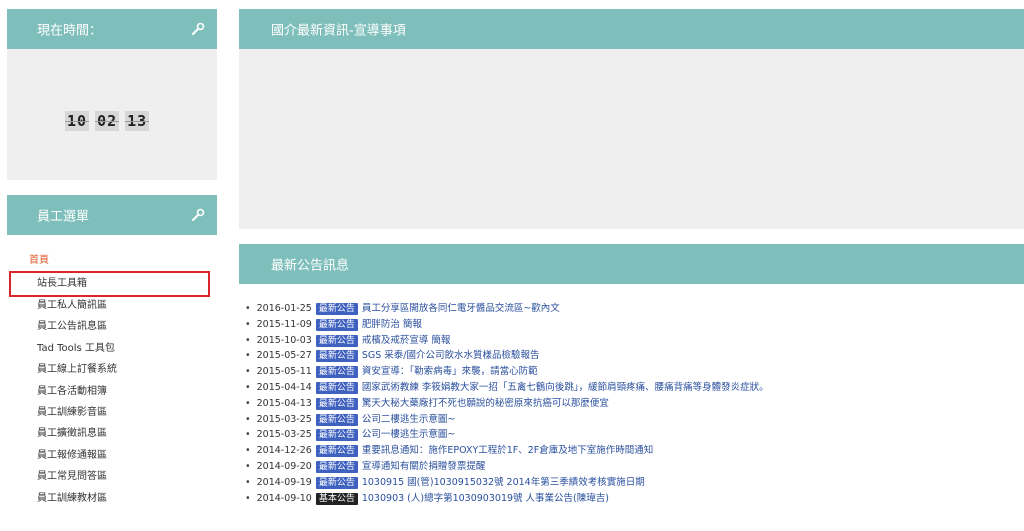 The image size is (1024, 531). I want to click on announcement-title-link: 1030915 國(管)1030915032號 2014年第三季績效考核實施日期, so click(503, 482).